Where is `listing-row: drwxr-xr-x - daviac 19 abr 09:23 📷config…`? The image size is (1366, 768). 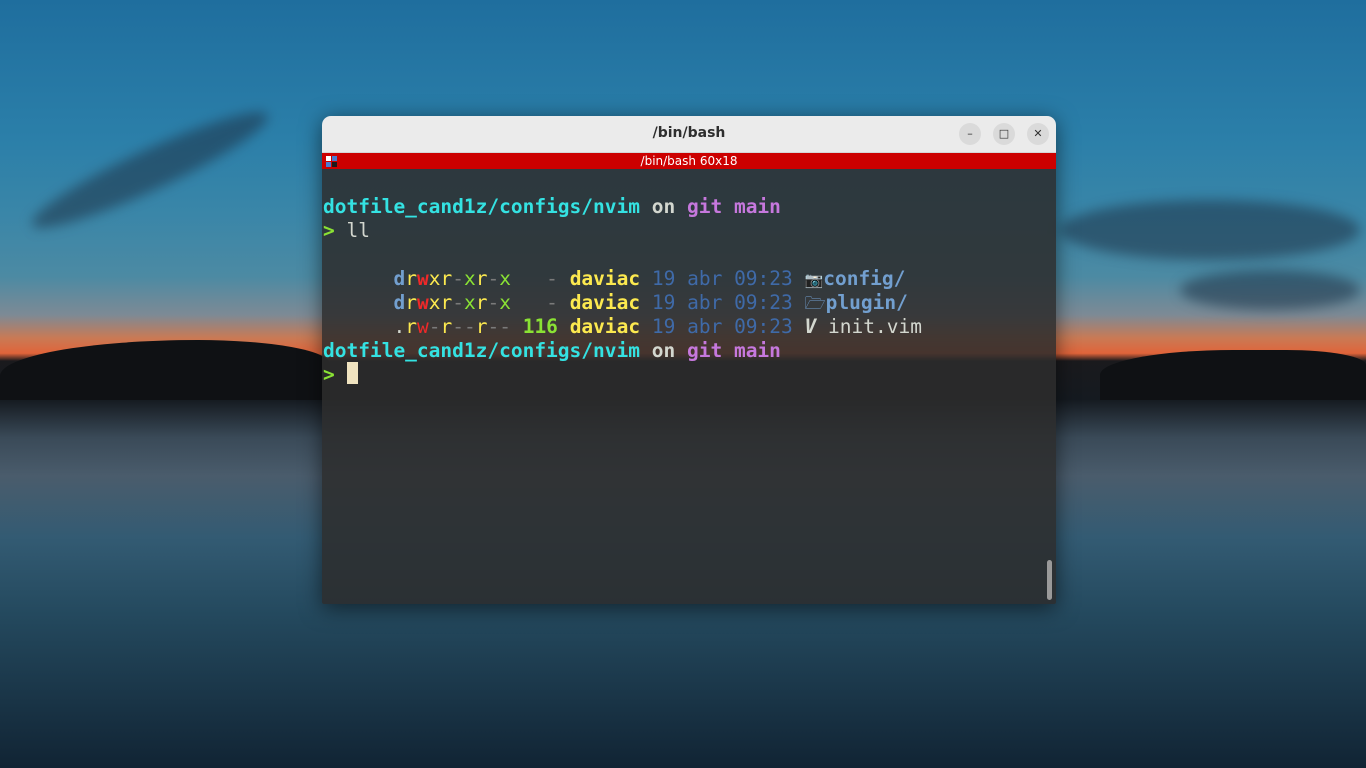 listing-row: drwxr-xr-x - daviac 19 abr 09:23 📷config… is located at coordinates (614, 266).